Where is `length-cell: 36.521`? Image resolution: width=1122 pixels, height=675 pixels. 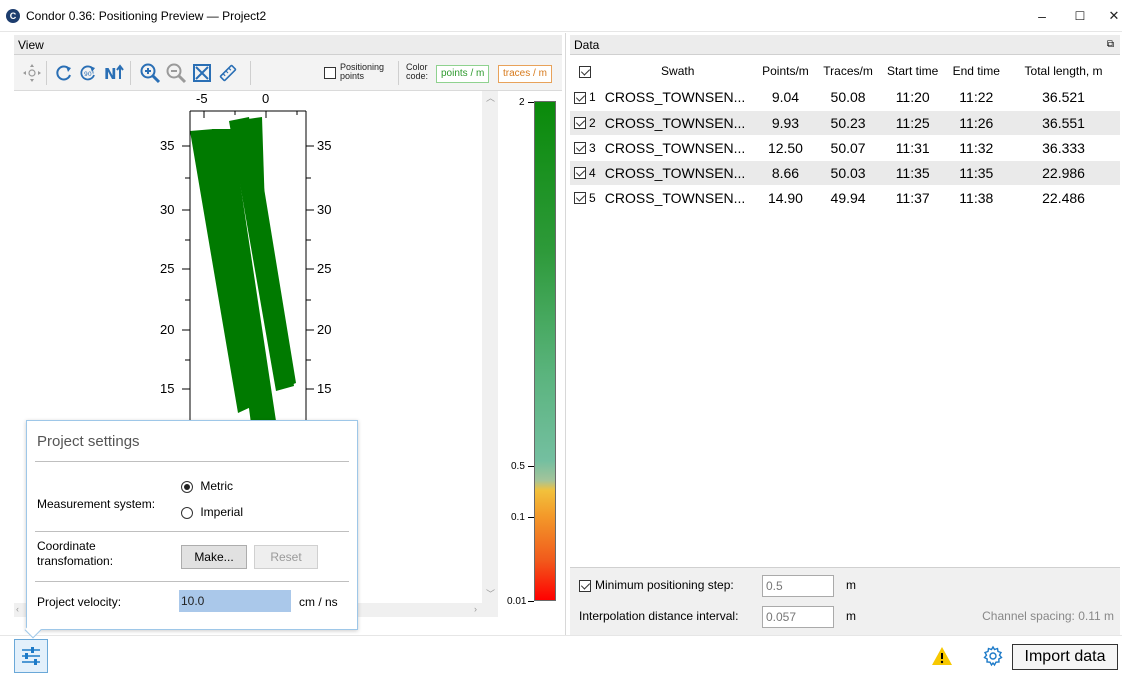
length-cell: 36.521 is located at coordinates (1063, 98).